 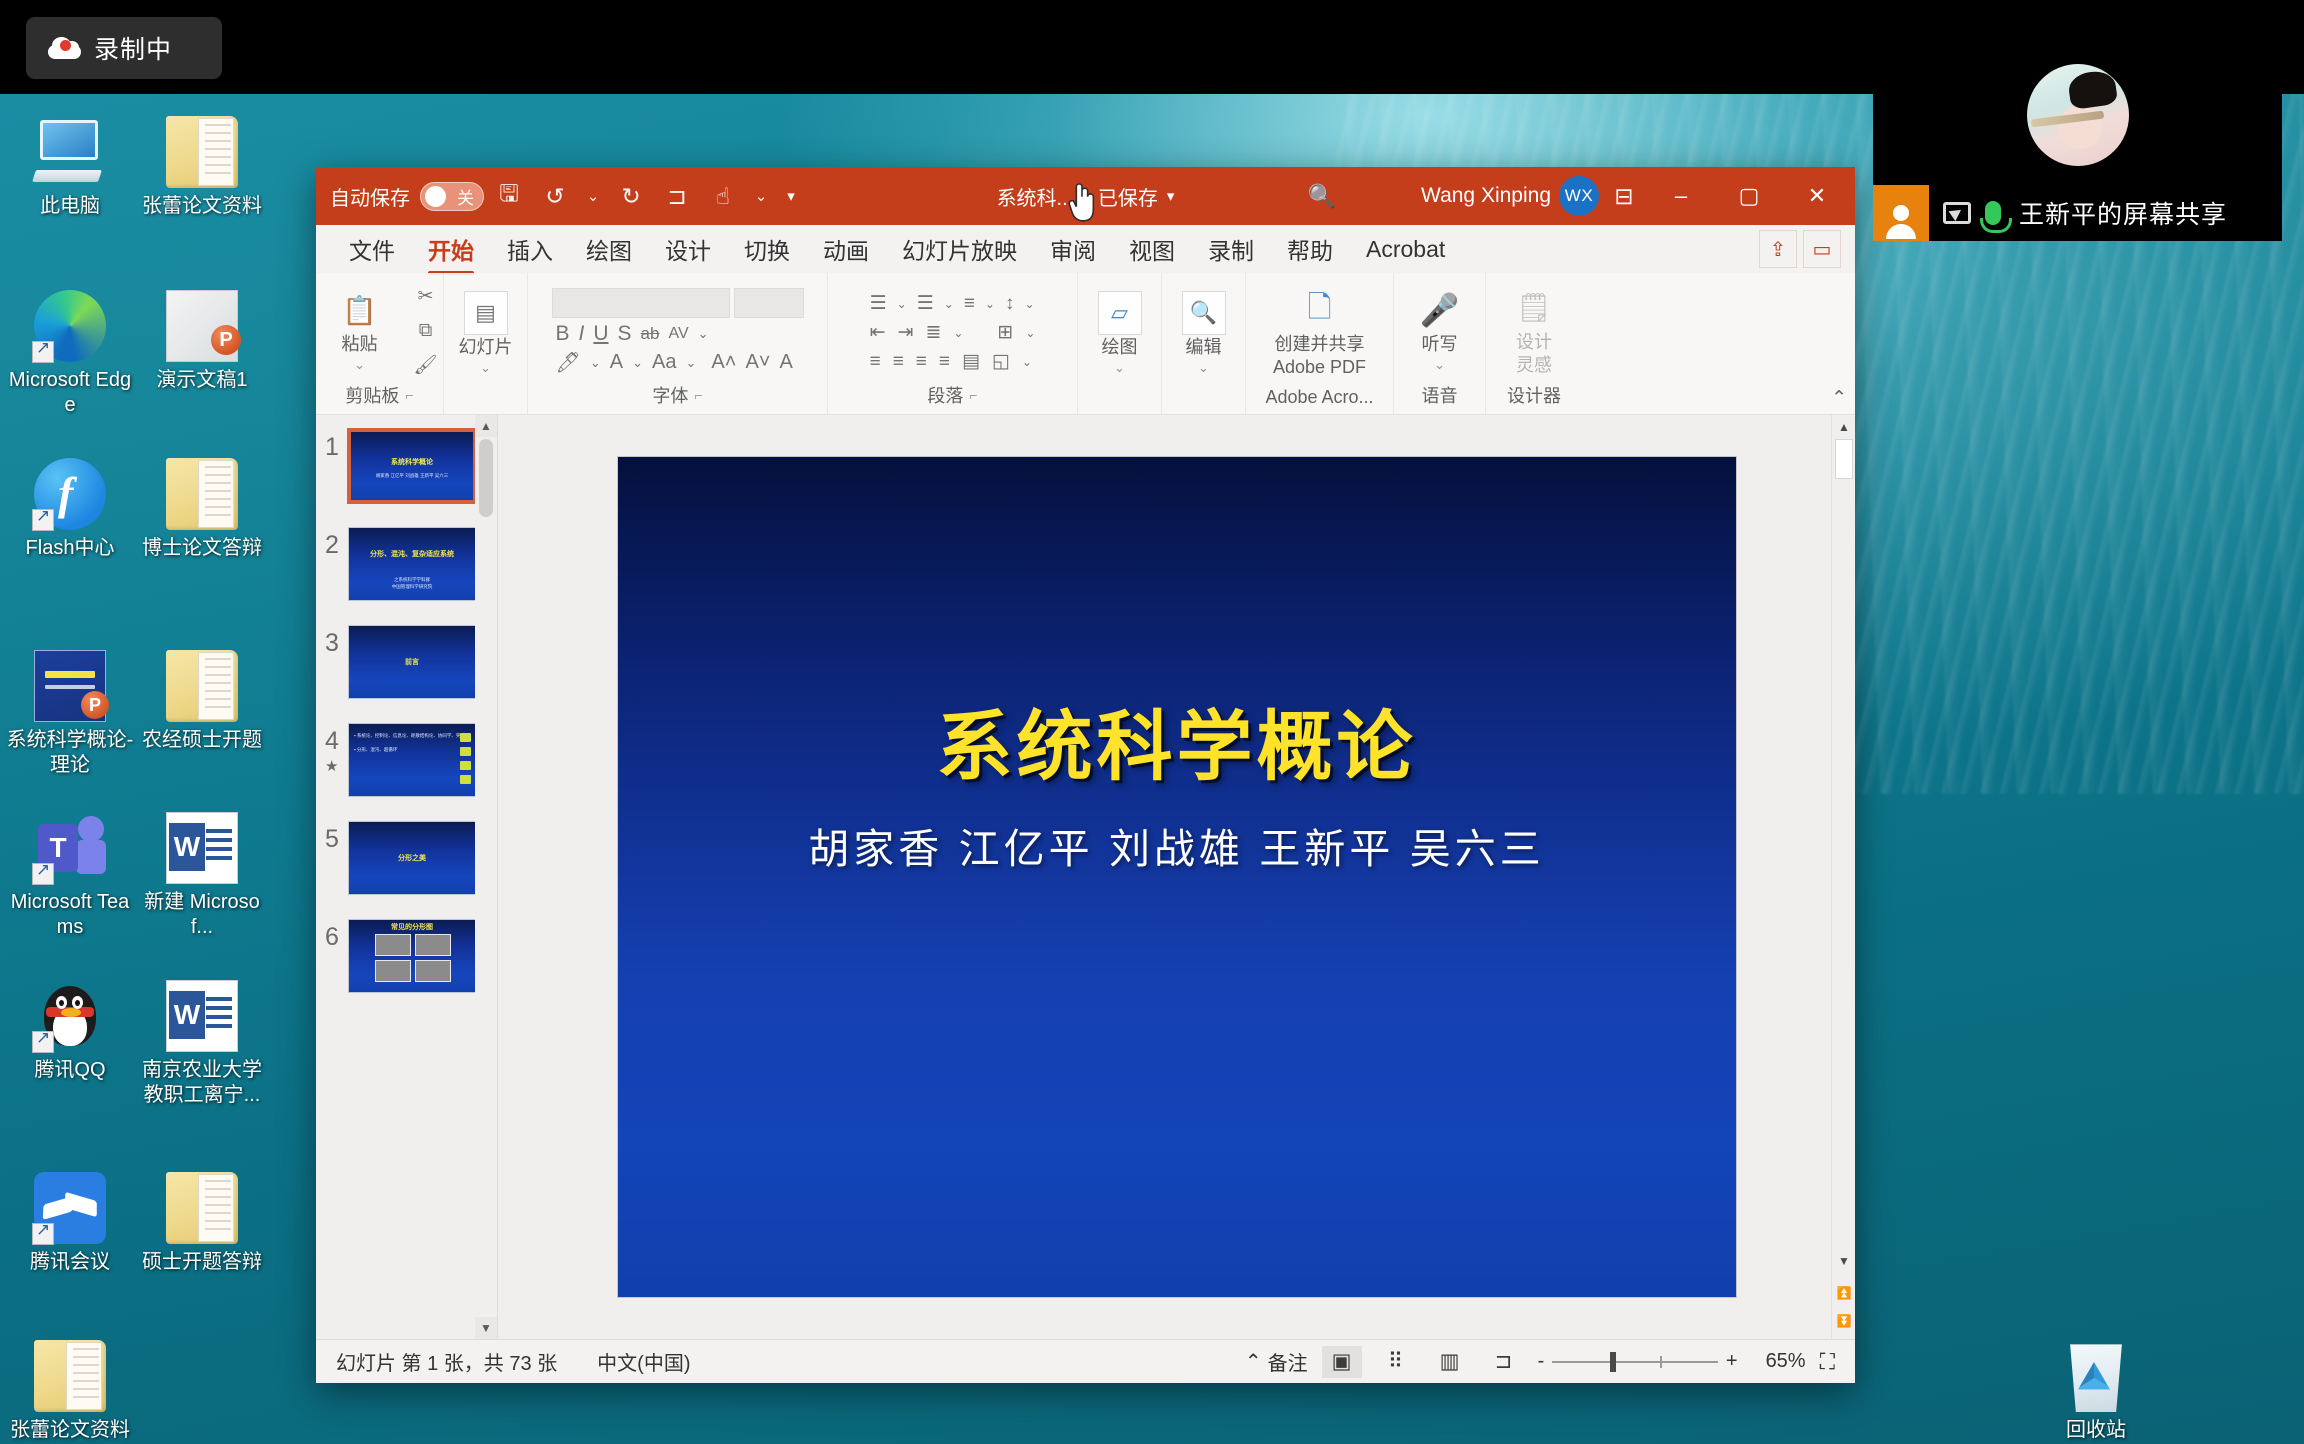 I want to click on desktop-icon-systems-science-theory: 系统科学概论-理论, so click(x=70, y=714).